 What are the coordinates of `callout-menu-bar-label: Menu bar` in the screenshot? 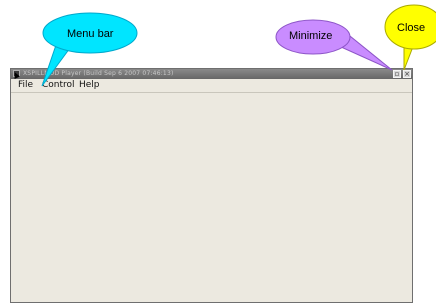 It's located at (90, 34).